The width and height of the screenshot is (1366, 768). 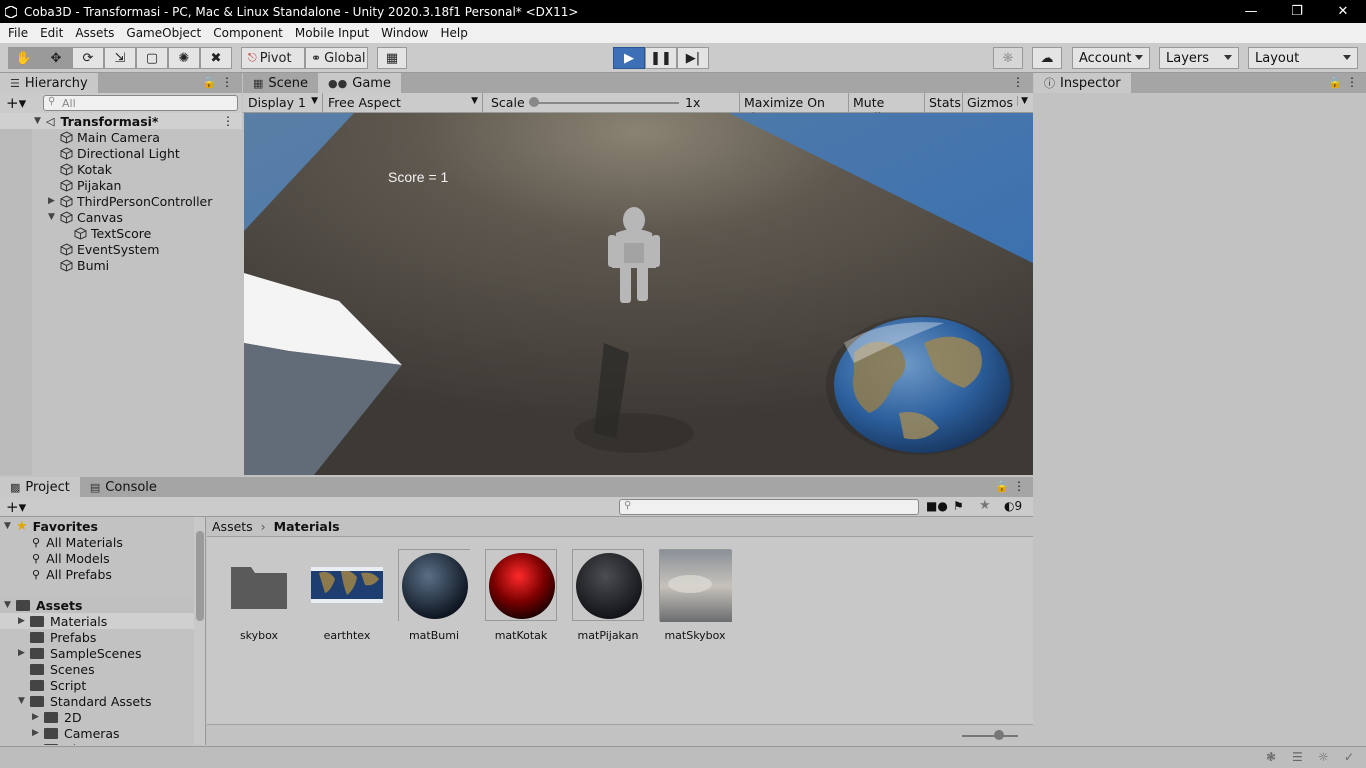 What do you see at coordinates (1008, 58) in the screenshot?
I see `collab-button: ❋` at bounding box center [1008, 58].